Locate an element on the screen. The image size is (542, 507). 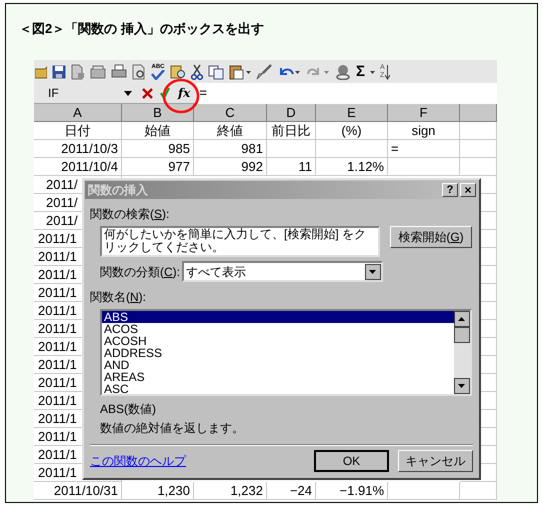
category-dropdown: すべて表示 is located at coordinates (283, 271).